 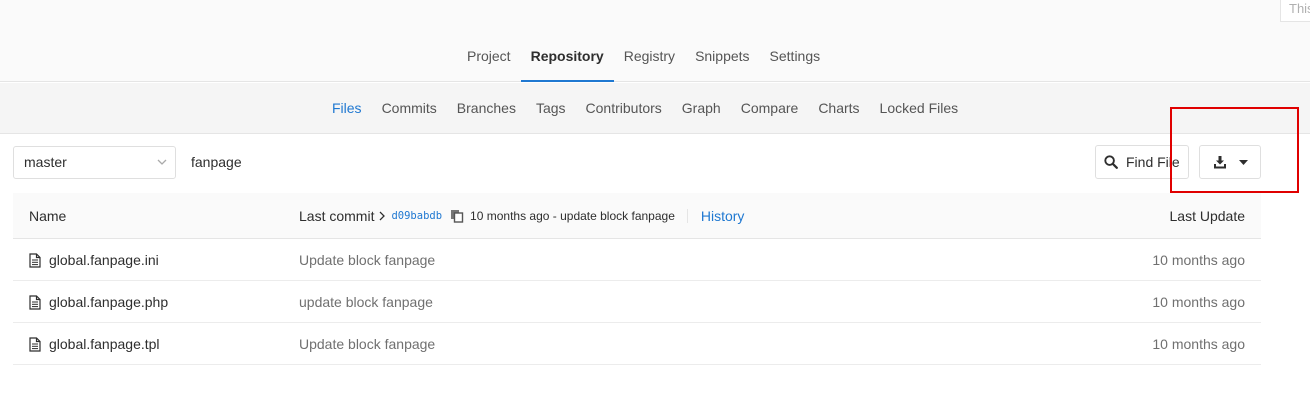 What do you see at coordinates (409, 108) in the screenshot?
I see `subnav-commits: Commits` at bounding box center [409, 108].